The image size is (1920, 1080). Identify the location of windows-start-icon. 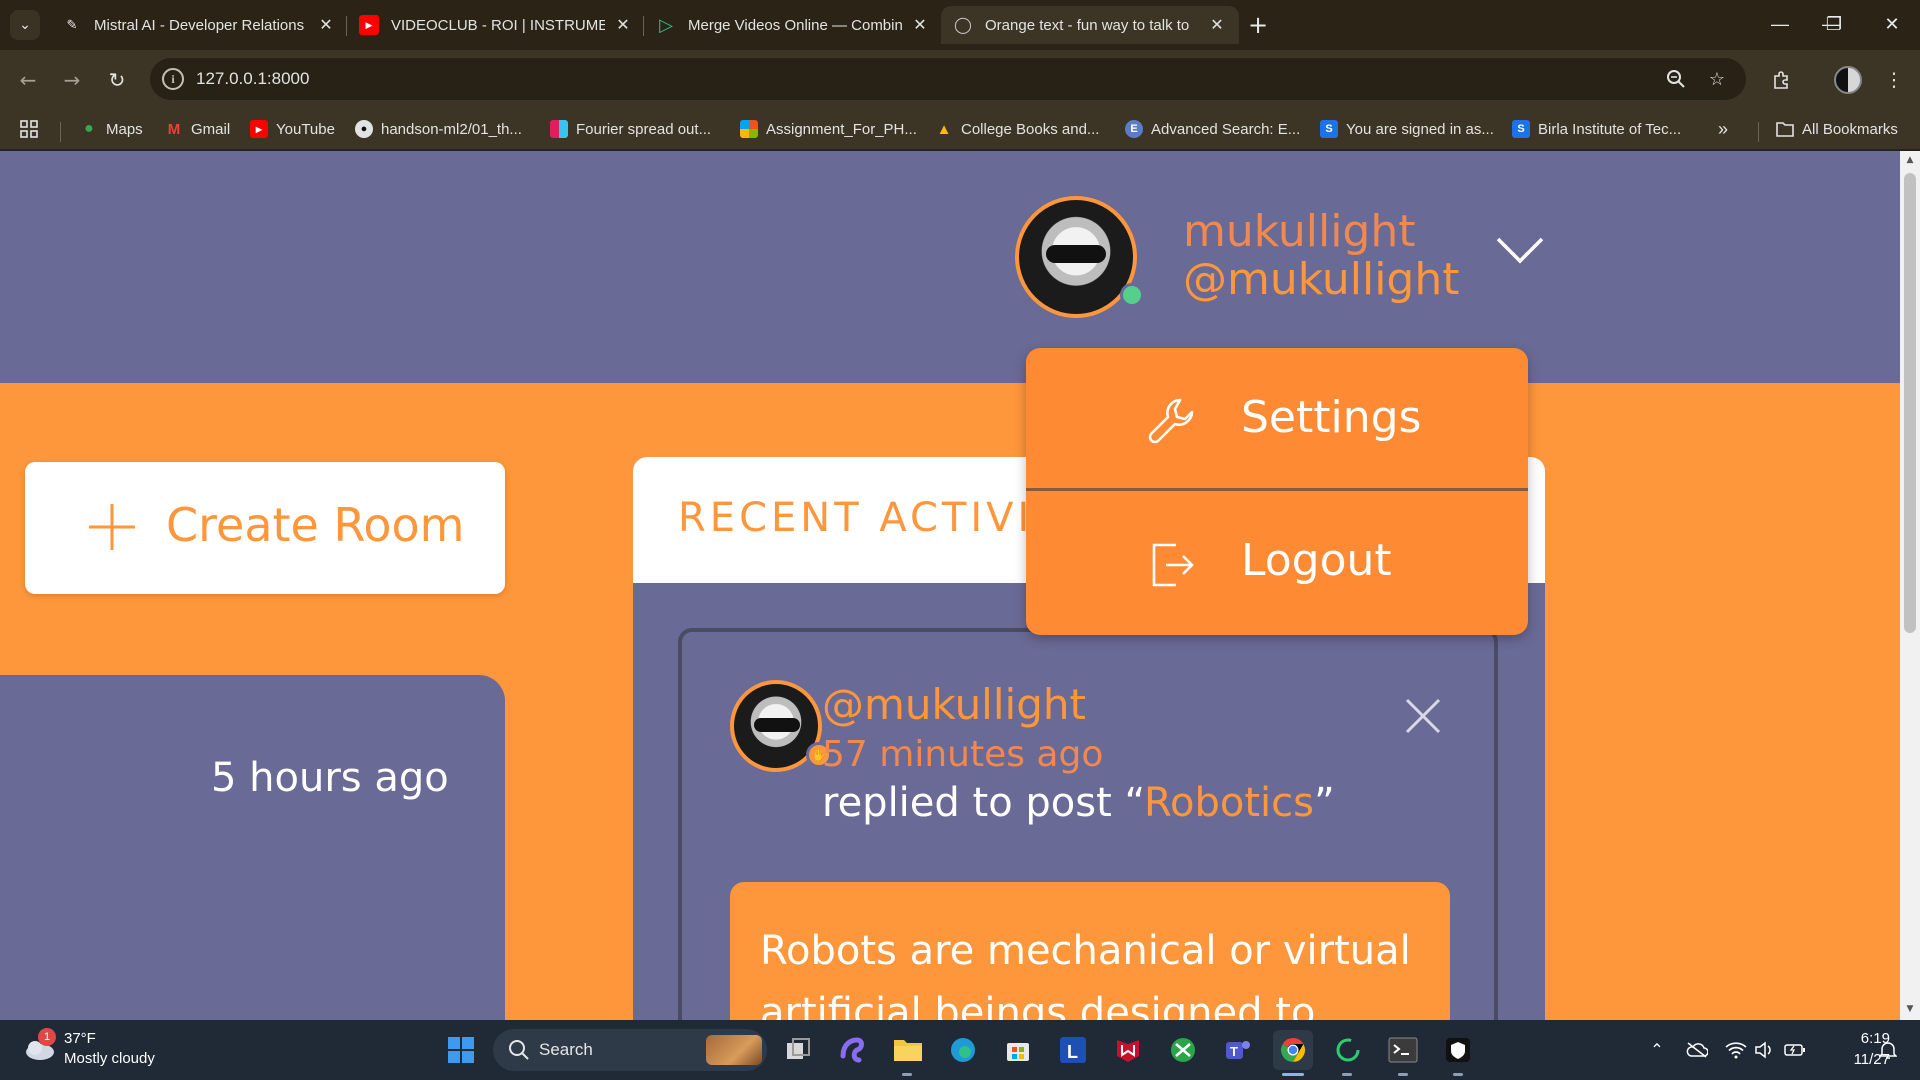
(461, 1050).